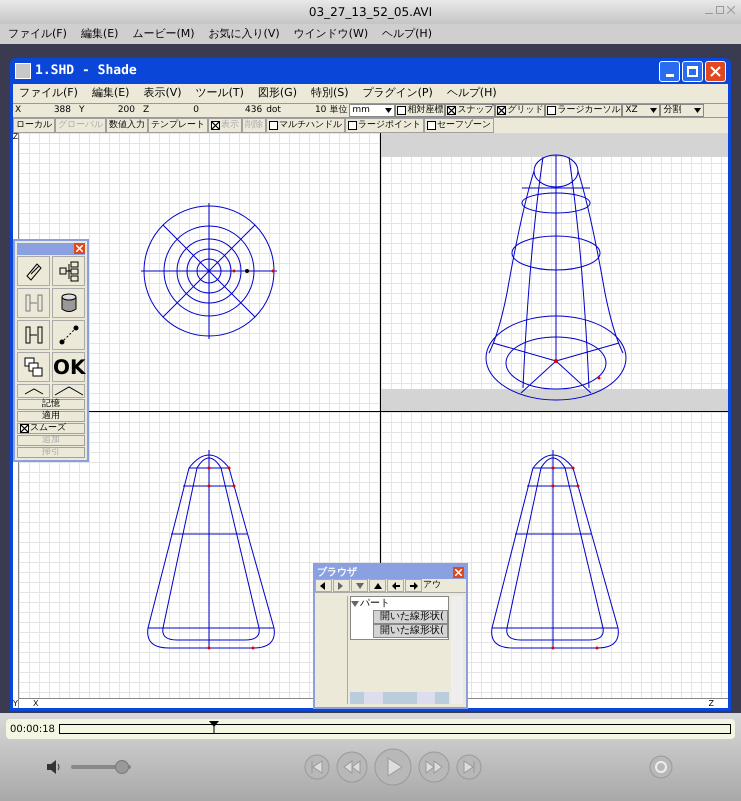  I want to click on axis-label: X, so click(35, 704).